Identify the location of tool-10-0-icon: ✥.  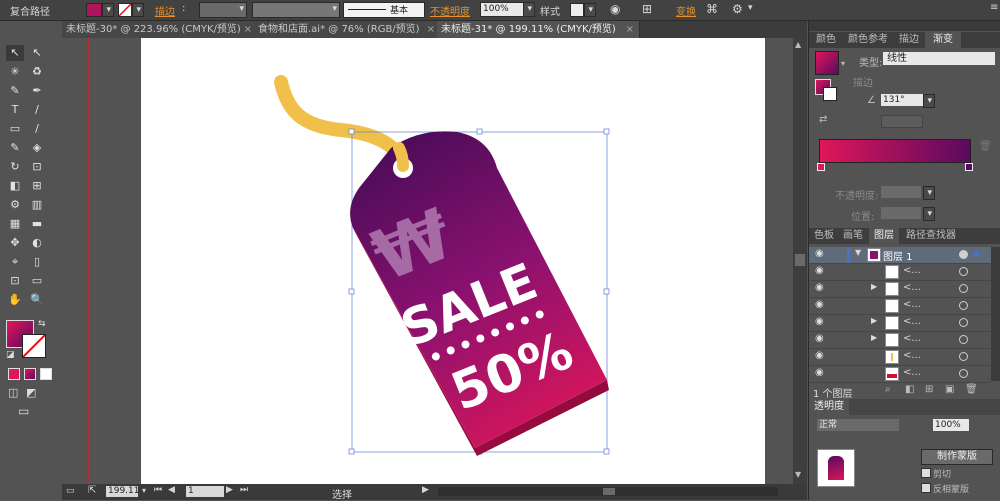
(15, 243).